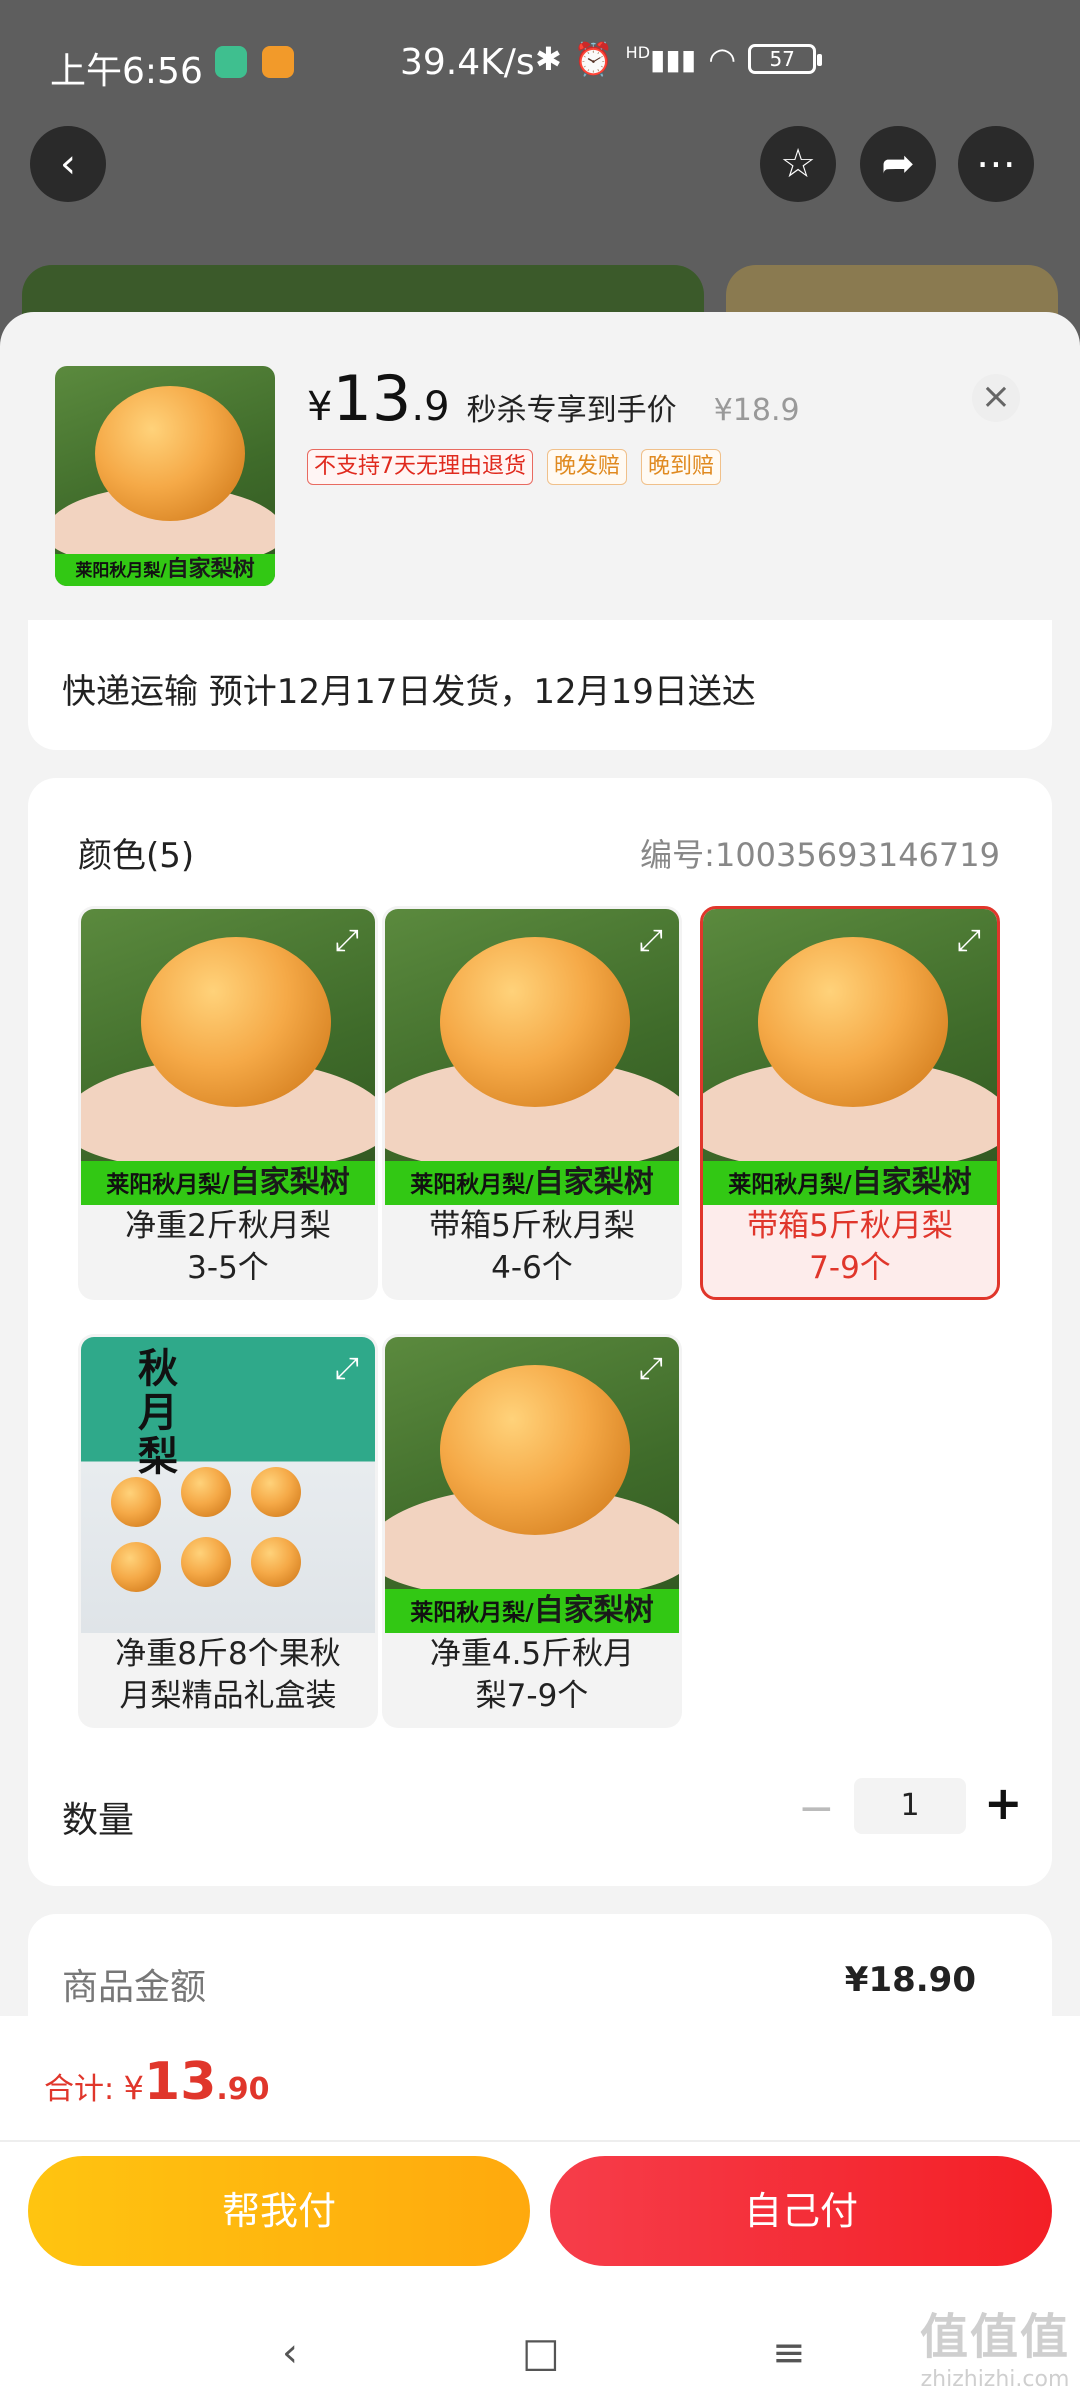 The width and height of the screenshot is (1080, 2400). I want to click on shipping-card: 快递运输 预计12月17日发货，12月19日送达, so click(540, 685).